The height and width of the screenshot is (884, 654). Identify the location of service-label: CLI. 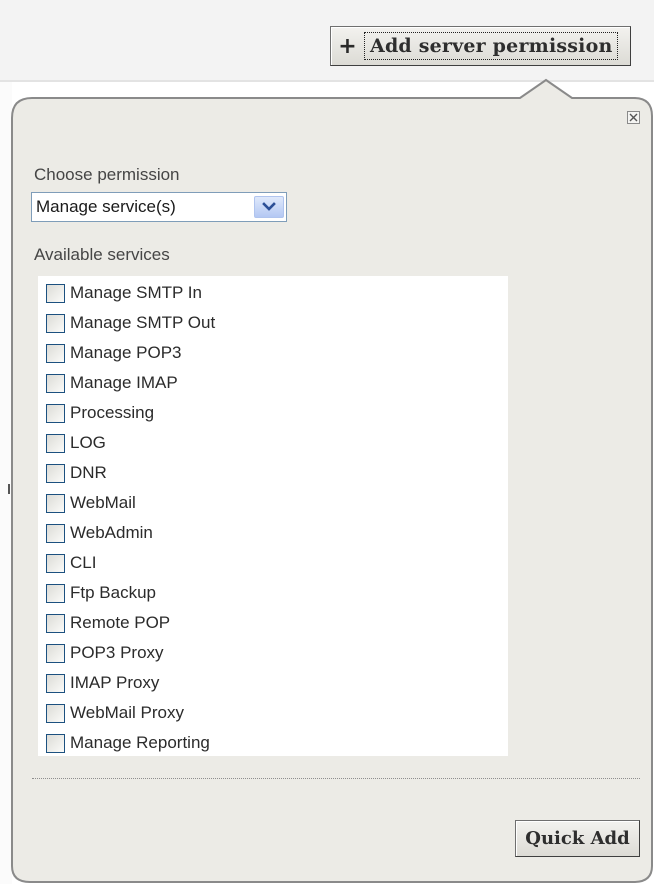
(83, 562).